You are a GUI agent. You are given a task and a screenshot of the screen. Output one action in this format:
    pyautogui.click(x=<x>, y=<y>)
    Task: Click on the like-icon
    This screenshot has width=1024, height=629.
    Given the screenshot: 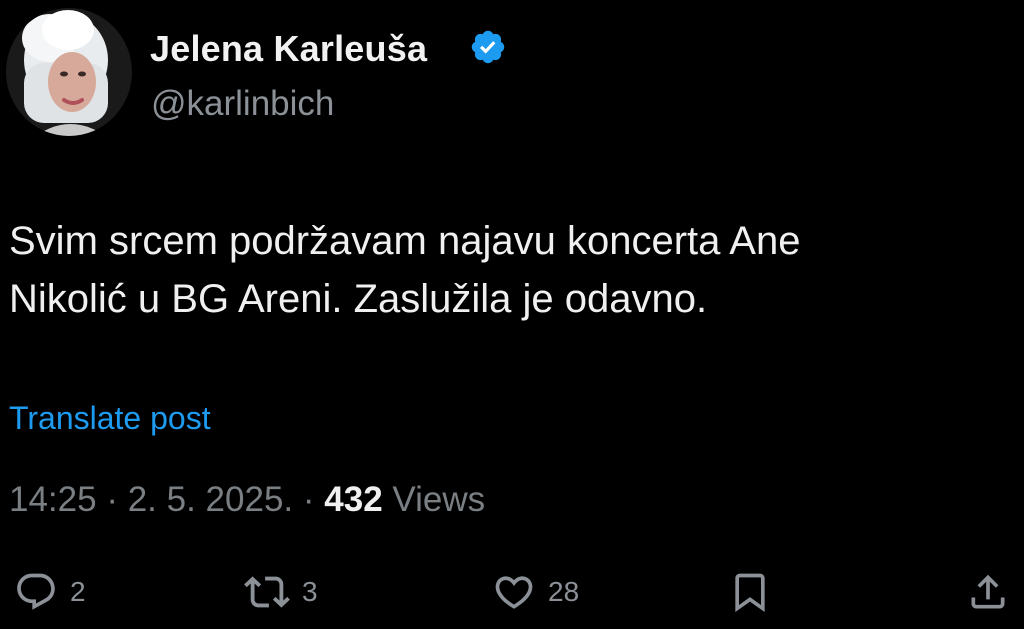 What is the action you would take?
    pyautogui.click(x=514, y=592)
    